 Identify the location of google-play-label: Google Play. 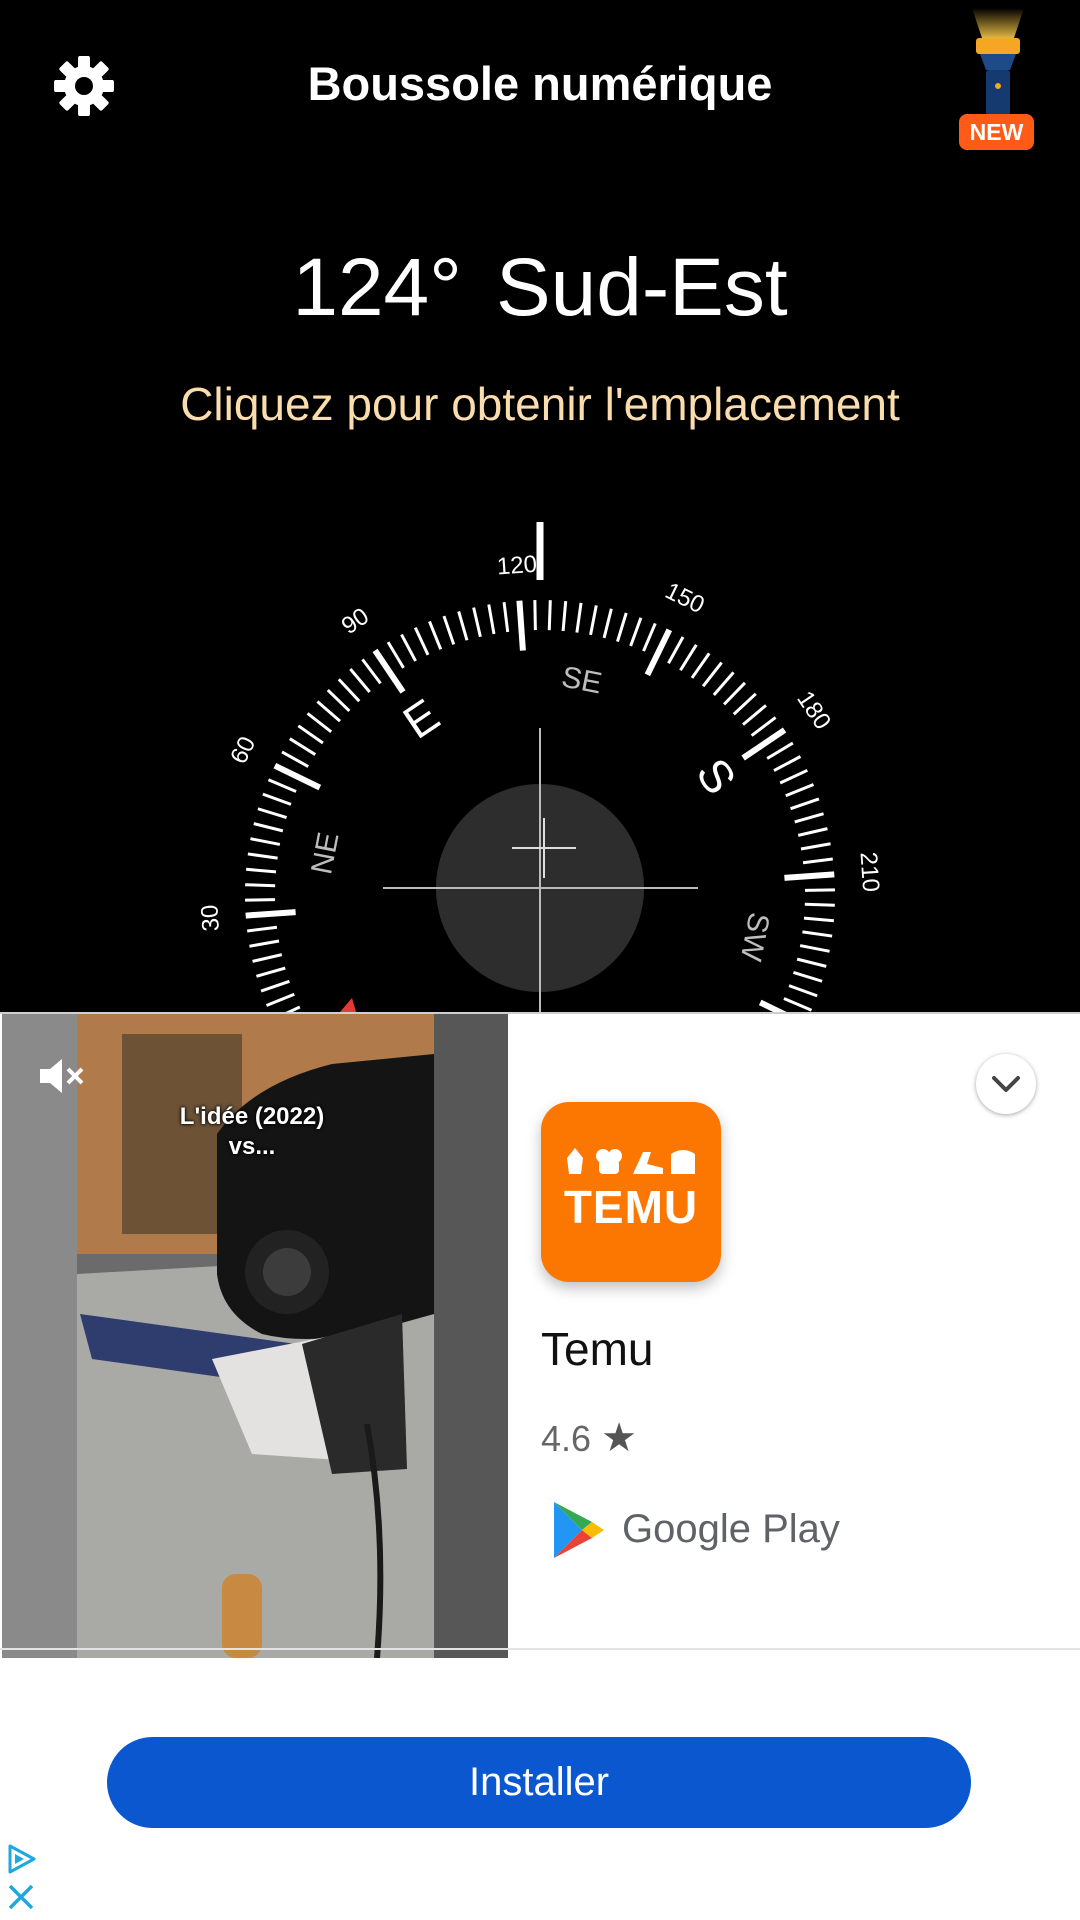
(731, 1529).